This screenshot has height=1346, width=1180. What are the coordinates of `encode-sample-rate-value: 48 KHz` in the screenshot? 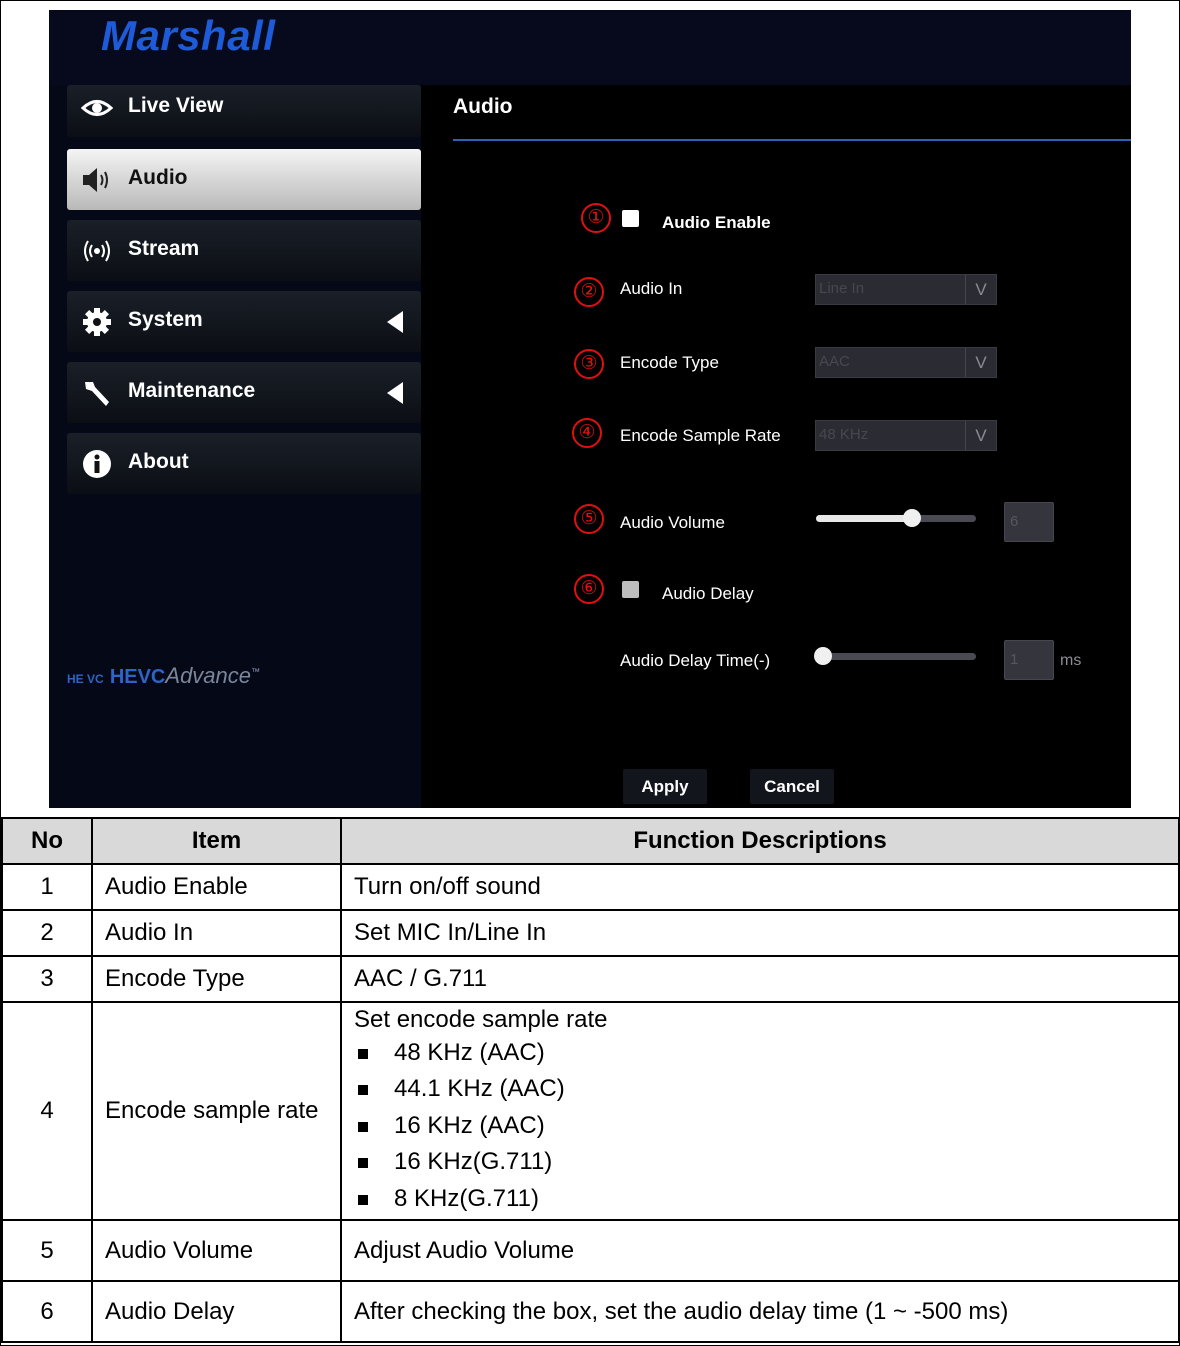 It's located at (844, 434).